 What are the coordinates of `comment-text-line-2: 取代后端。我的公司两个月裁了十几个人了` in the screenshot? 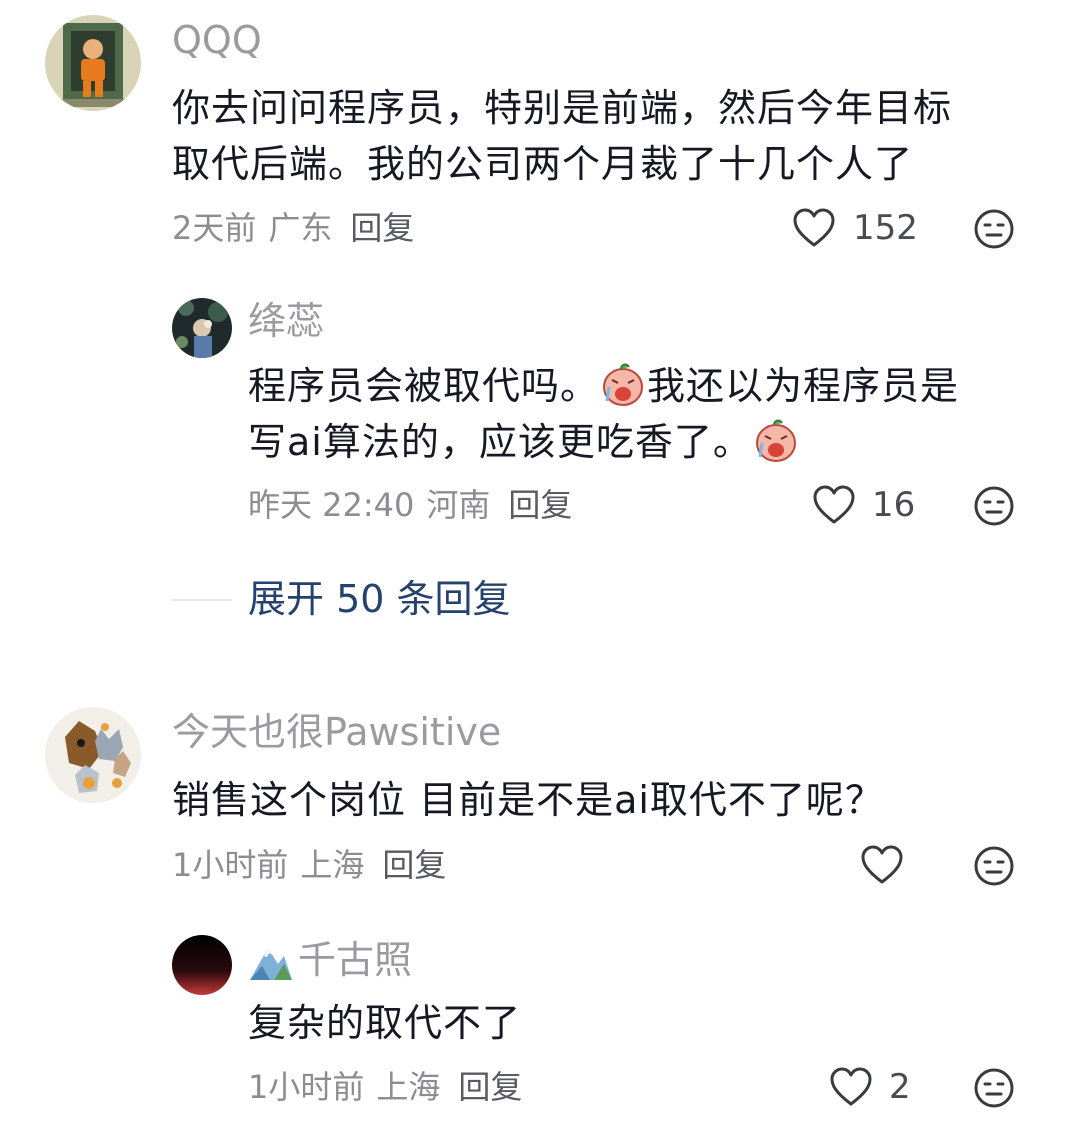 It's located at (543, 164).